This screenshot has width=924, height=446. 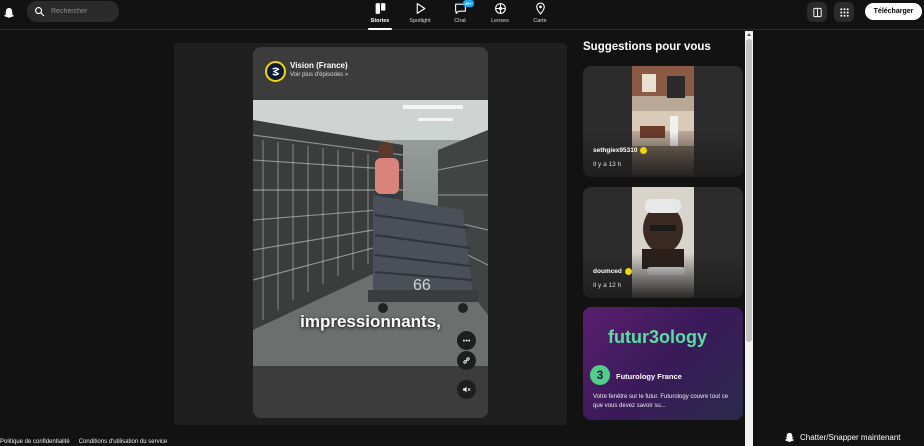 I want to click on search-bar, so click(x=73, y=11).